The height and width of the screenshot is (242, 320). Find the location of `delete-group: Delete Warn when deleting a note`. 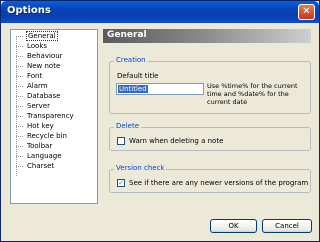

delete-group: Delete Warn when deleting a note is located at coordinates (210, 136).